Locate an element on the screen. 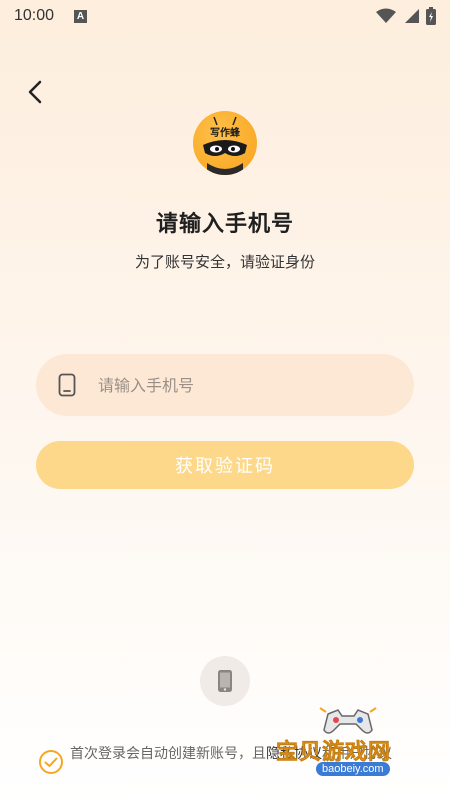 The width and height of the screenshot is (450, 800). mobile-phone-icon is located at coordinates (225, 681).